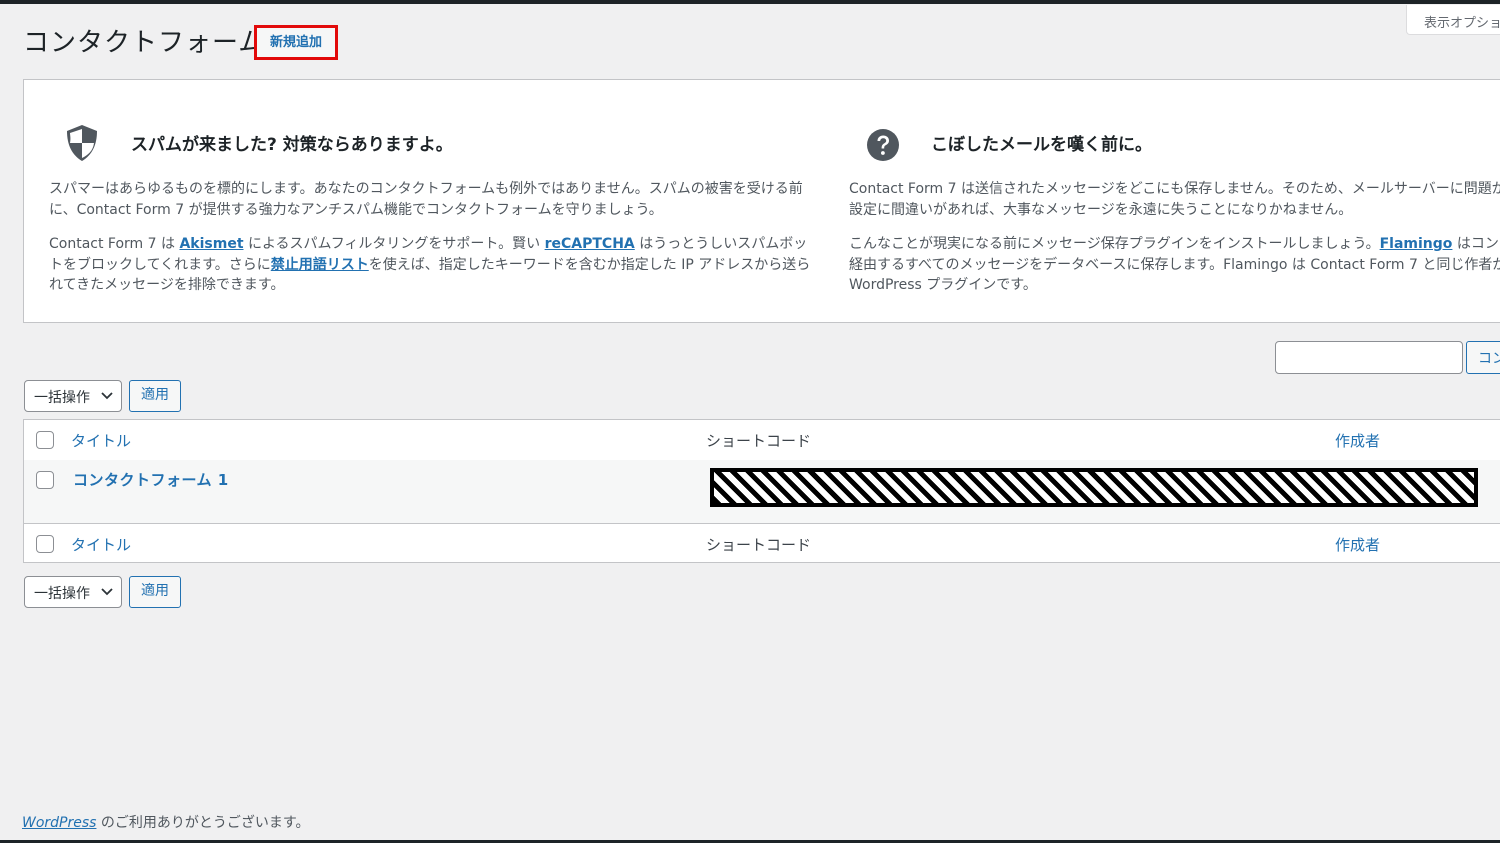 The image size is (1500, 843). I want to click on page-title: コンタクトフォーム, so click(144, 43).